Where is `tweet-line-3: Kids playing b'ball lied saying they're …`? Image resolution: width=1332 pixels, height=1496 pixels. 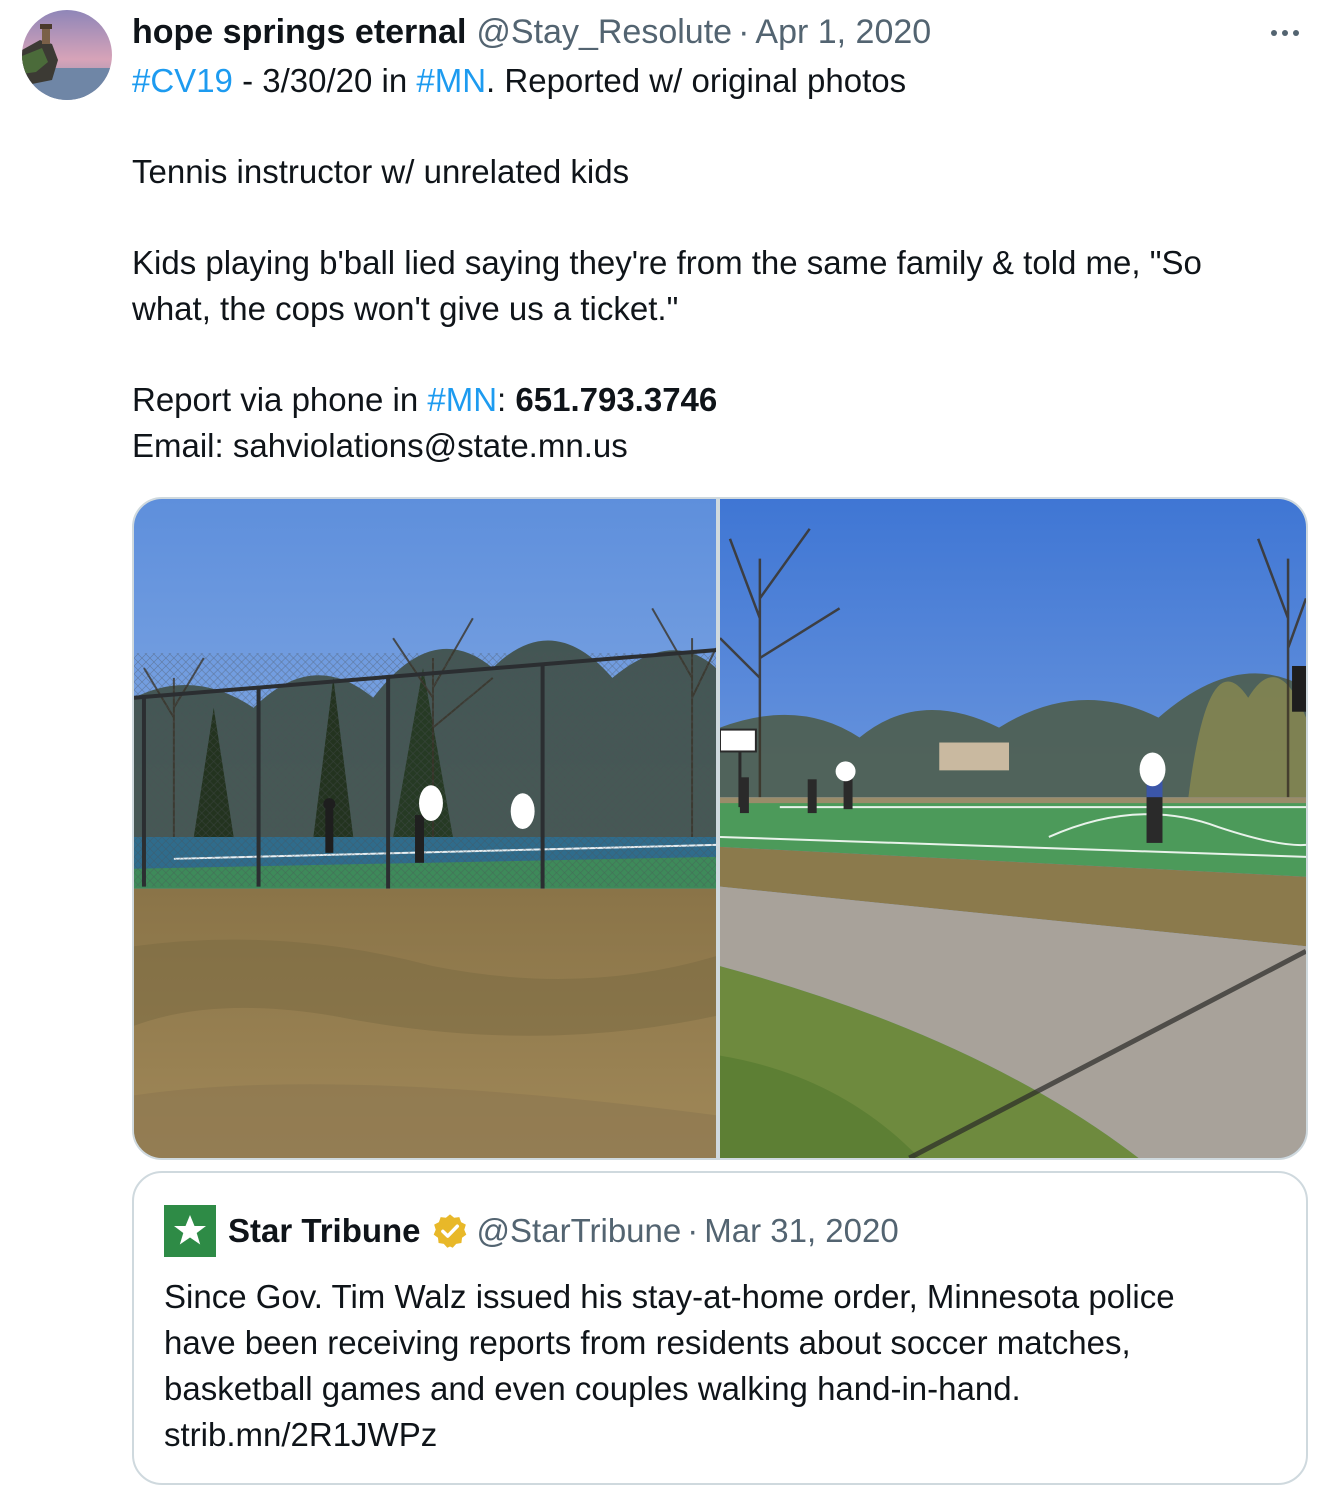
tweet-line-3: Kids playing b'ball lied saying they're … is located at coordinates (667, 262).